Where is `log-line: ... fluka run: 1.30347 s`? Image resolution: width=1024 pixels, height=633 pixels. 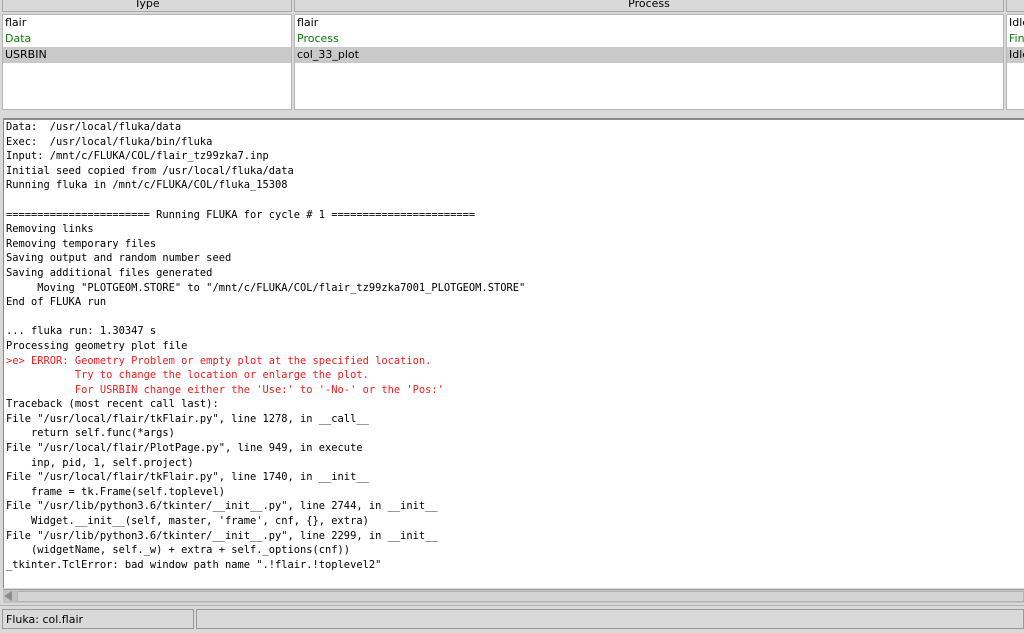 log-line: ... fluka run: 1.30347 s is located at coordinates (81, 331).